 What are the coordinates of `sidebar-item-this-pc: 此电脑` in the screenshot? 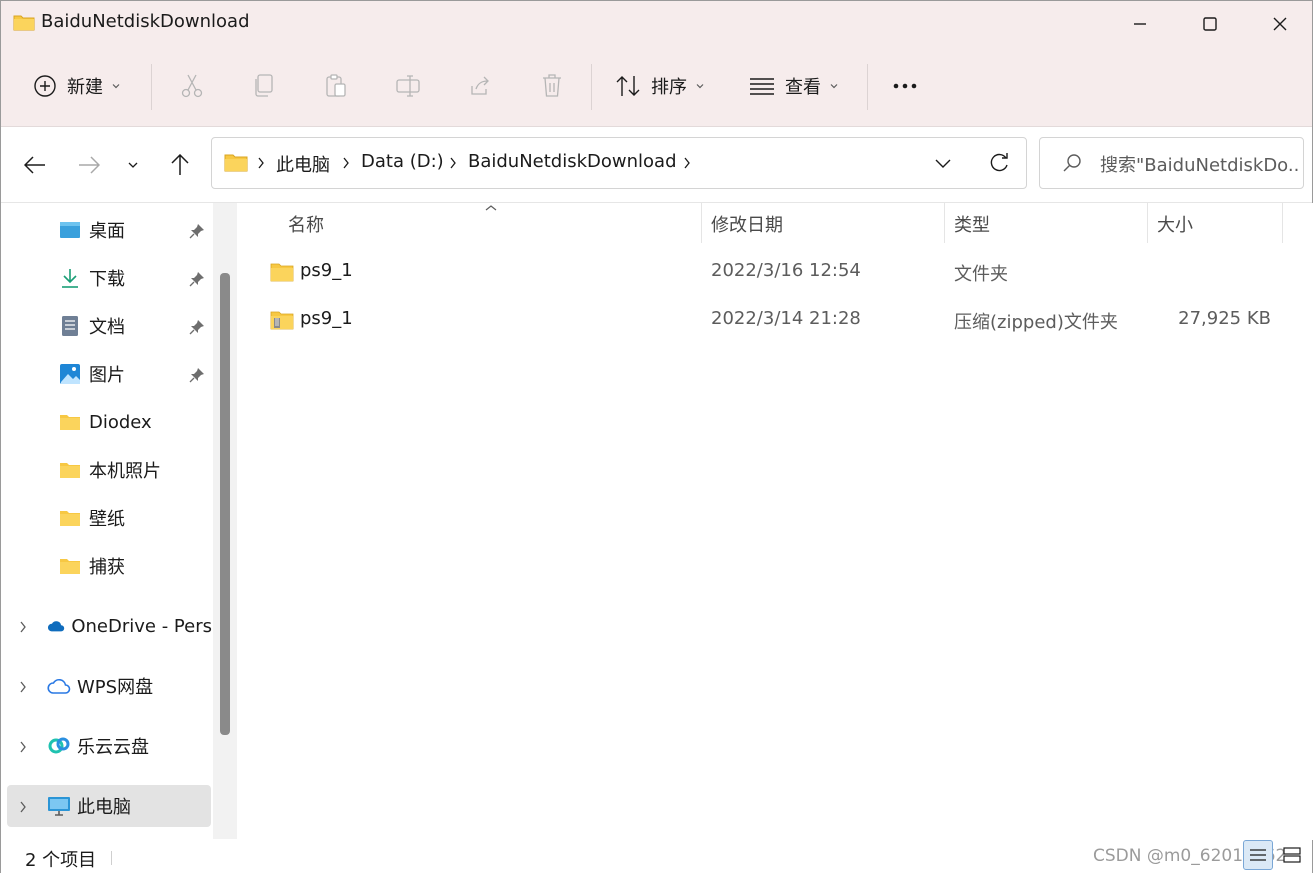 It's located at (127, 806).